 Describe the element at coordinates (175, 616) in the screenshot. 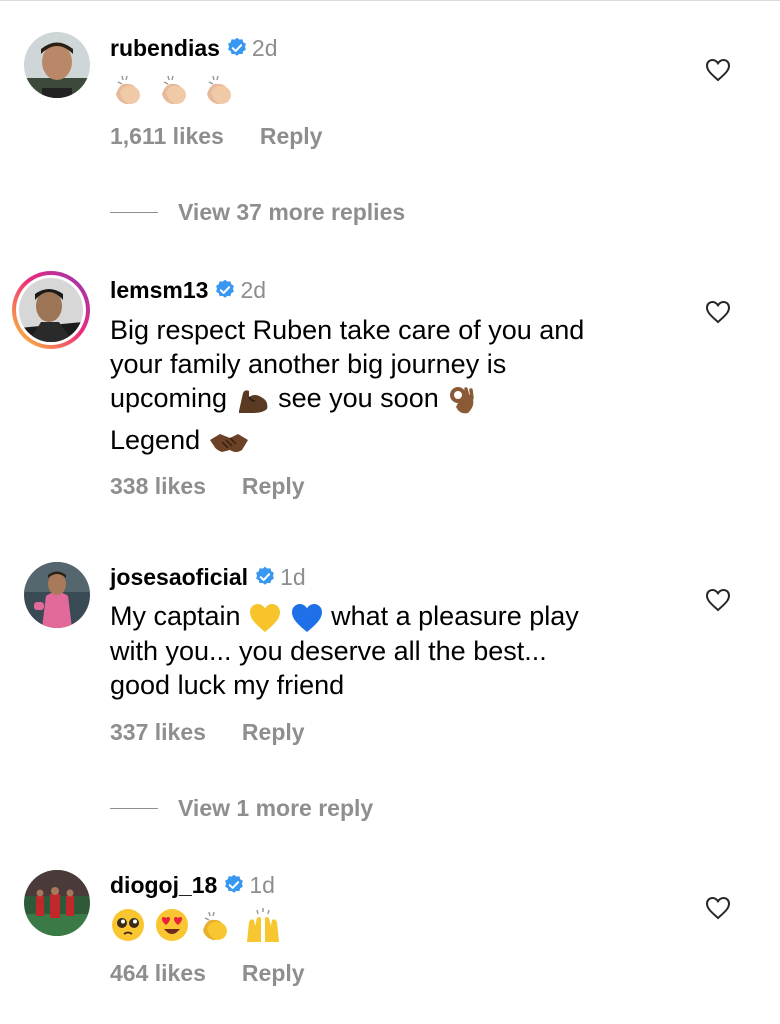

I see `comment-text-part: My captain` at that location.